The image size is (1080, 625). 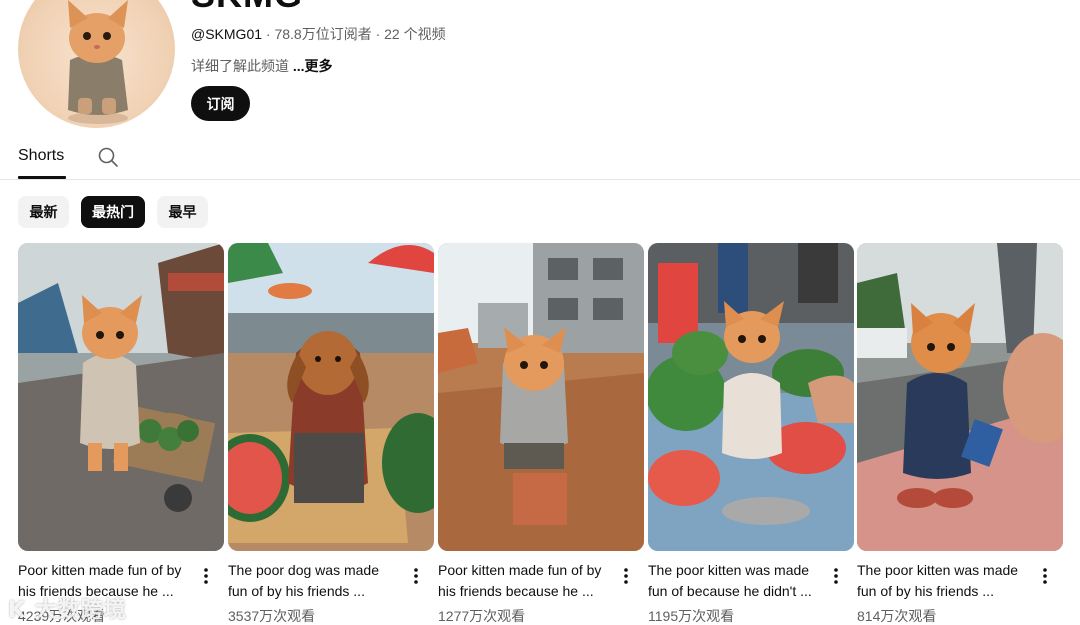 I want to click on kitten-avatar-image, so click(x=98, y=62).